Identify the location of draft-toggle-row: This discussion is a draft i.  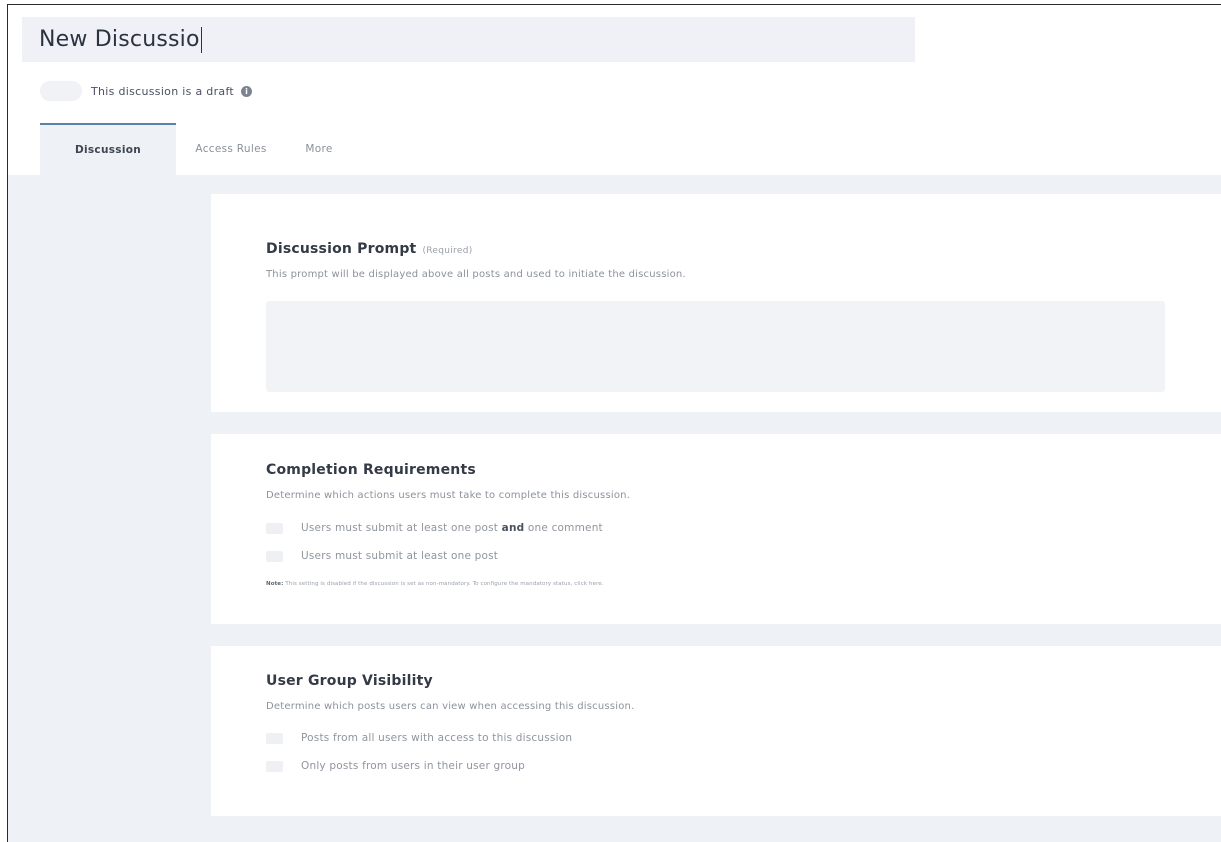
(146, 91).